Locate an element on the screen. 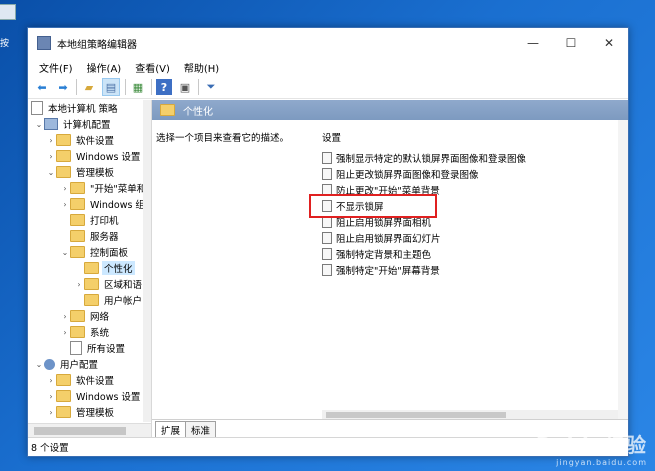 The image size is (655, 471). tree-node-label: Windows 设置 is located at coordinates (108, 397).